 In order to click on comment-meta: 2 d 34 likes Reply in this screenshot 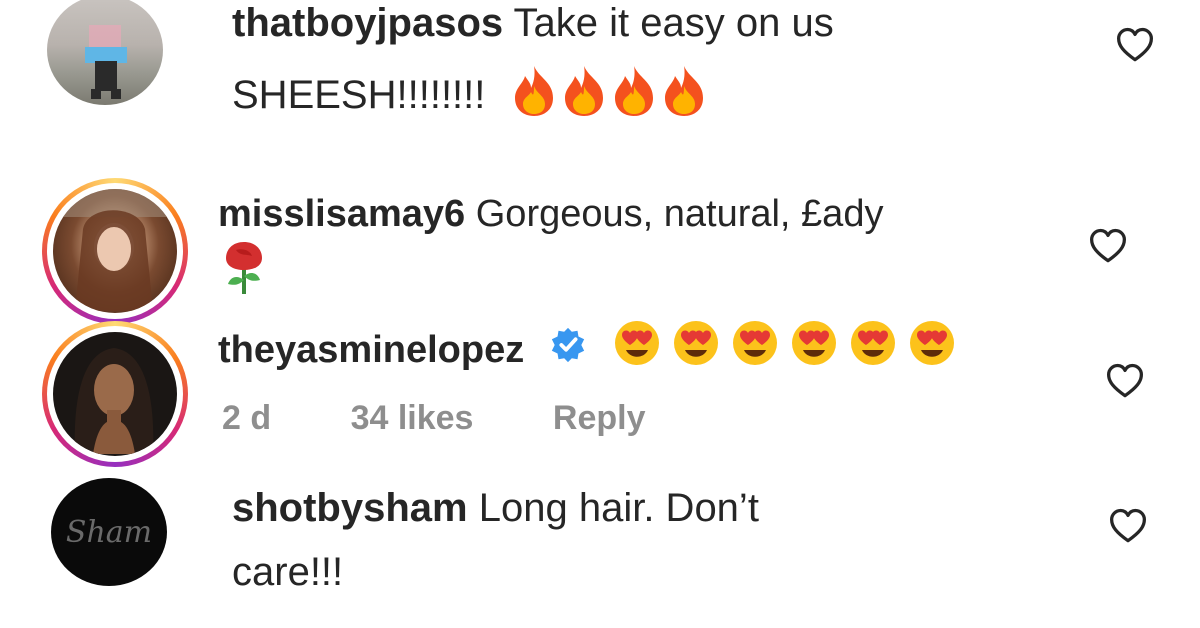, I will do `click(469, 418)`.